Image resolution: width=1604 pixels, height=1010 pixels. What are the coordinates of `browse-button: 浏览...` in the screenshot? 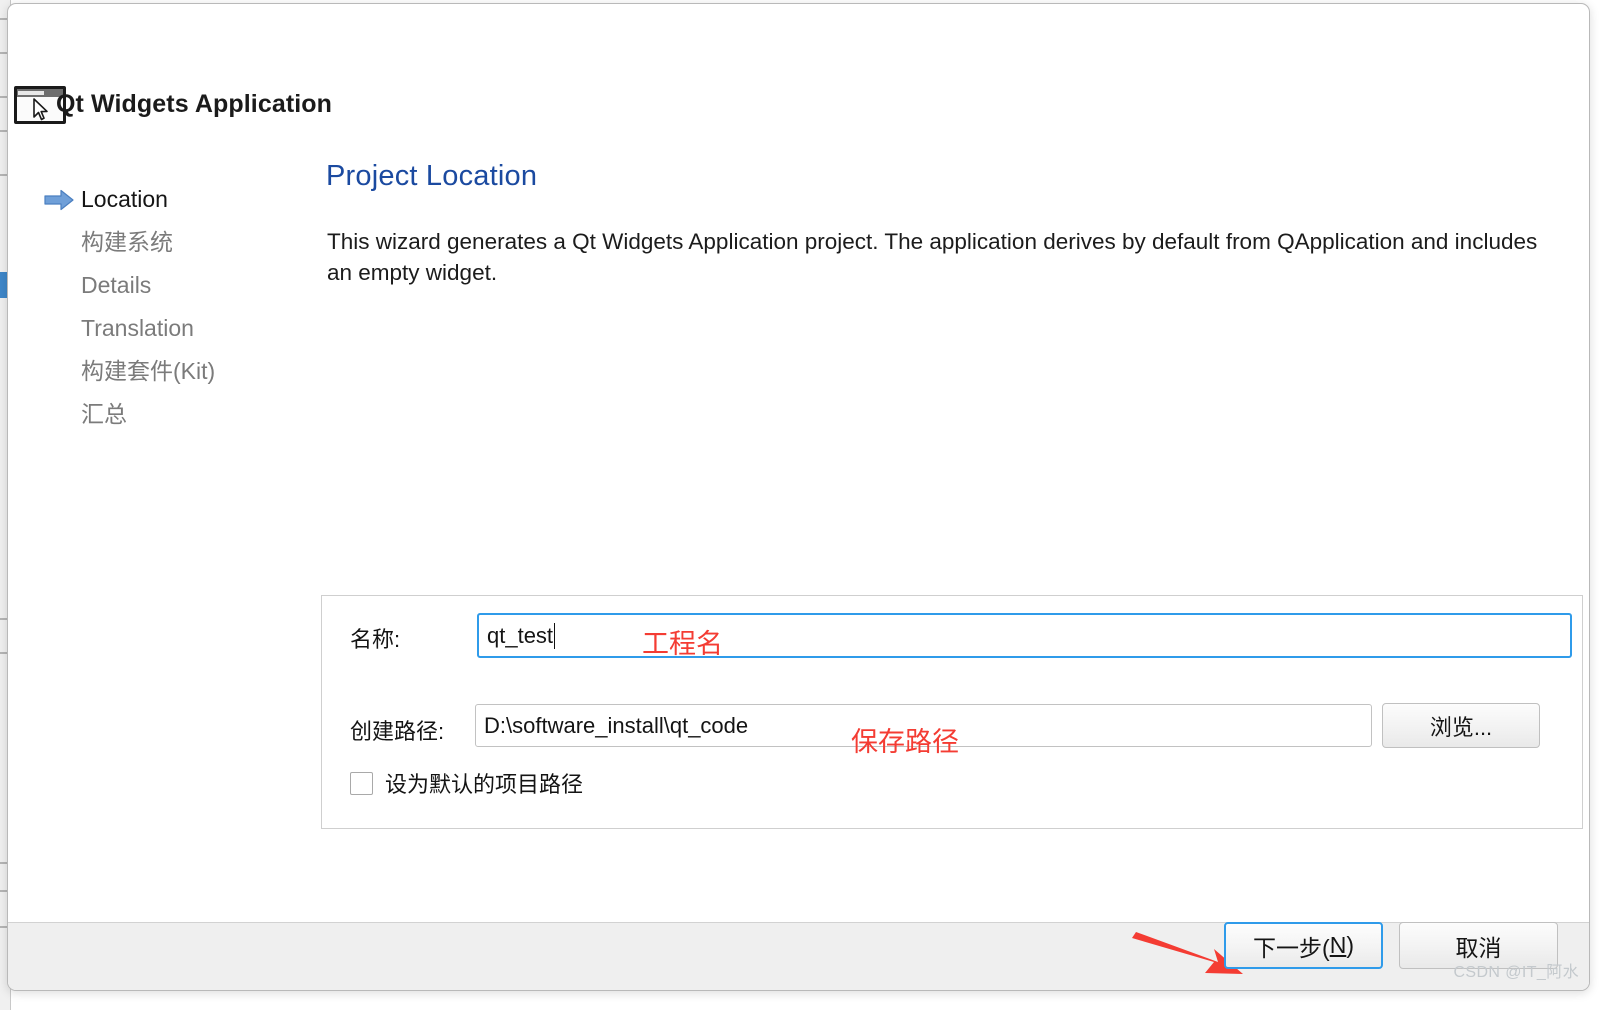 It's located at (1461, 725).